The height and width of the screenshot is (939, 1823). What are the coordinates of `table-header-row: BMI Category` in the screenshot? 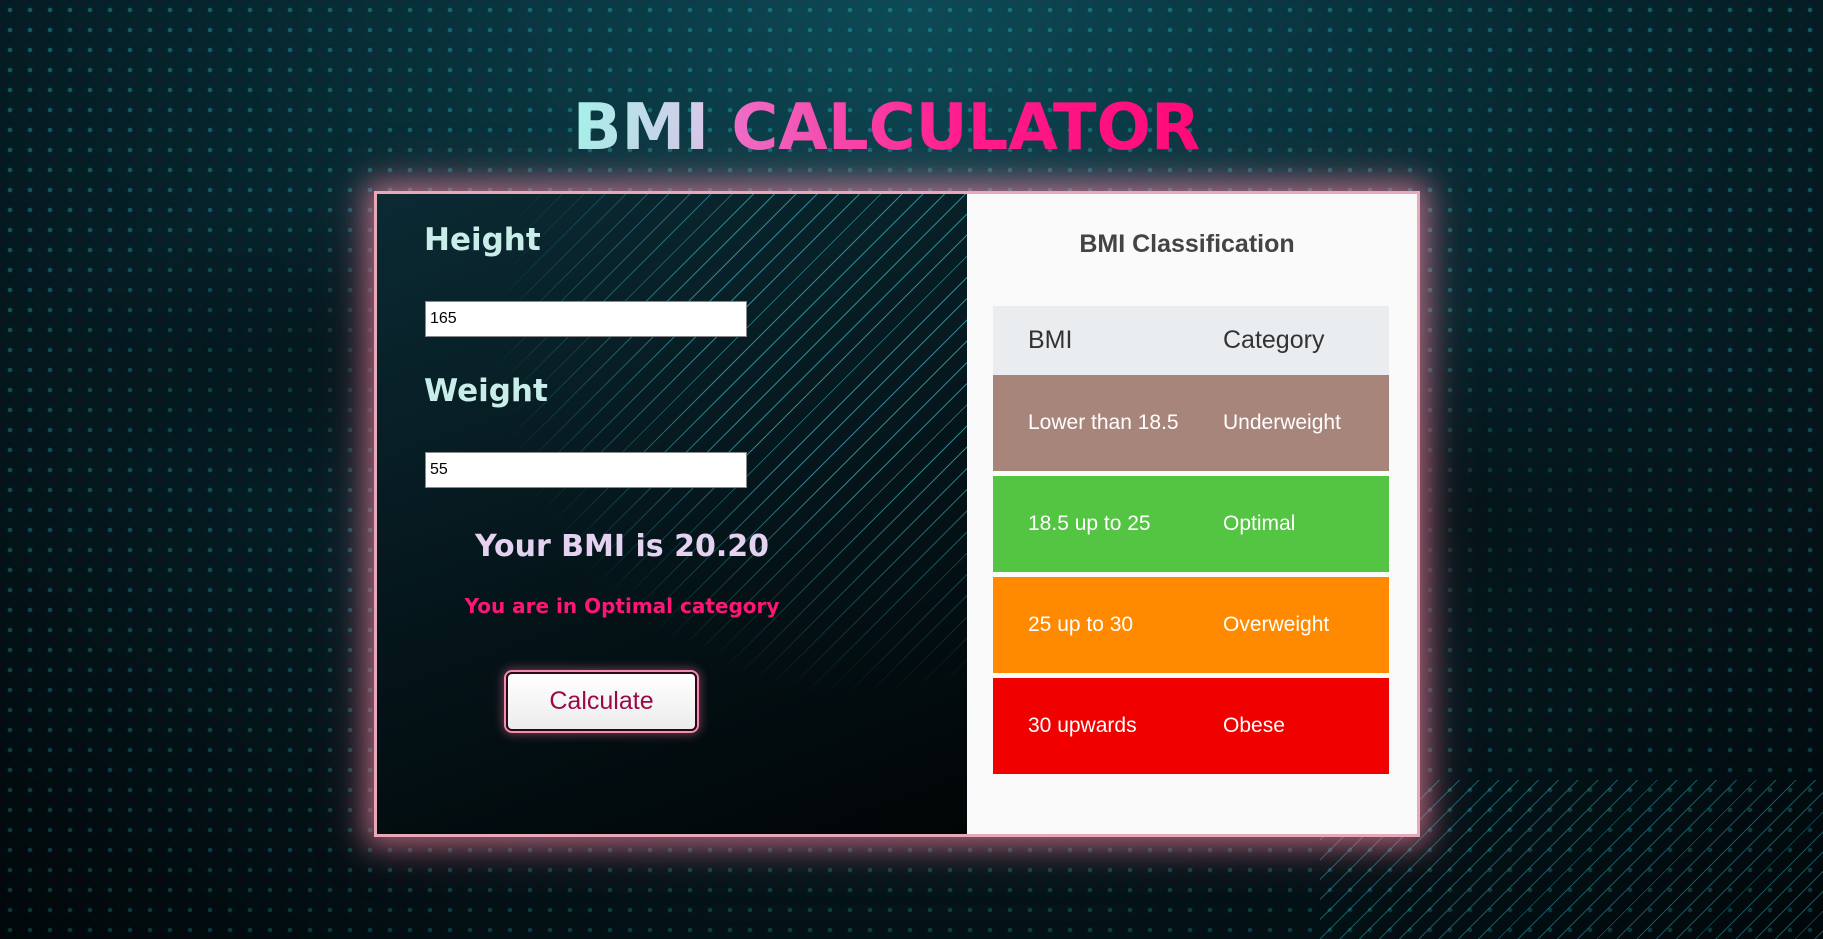 It's located at (1191, 340).